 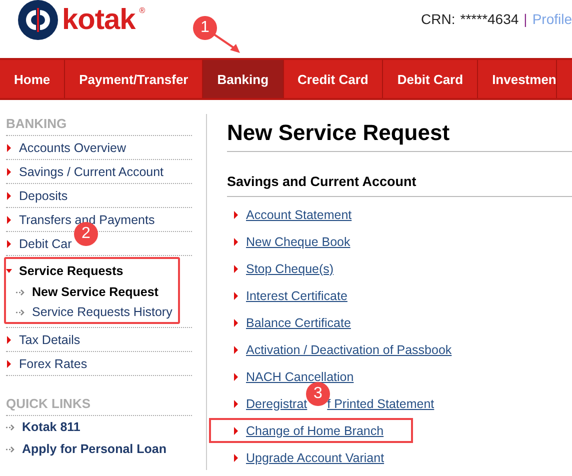 What do you see at coordinates (399, 136) in the screenshot?
I see `page-title: New Service Request` at bounding box center [399, 136].